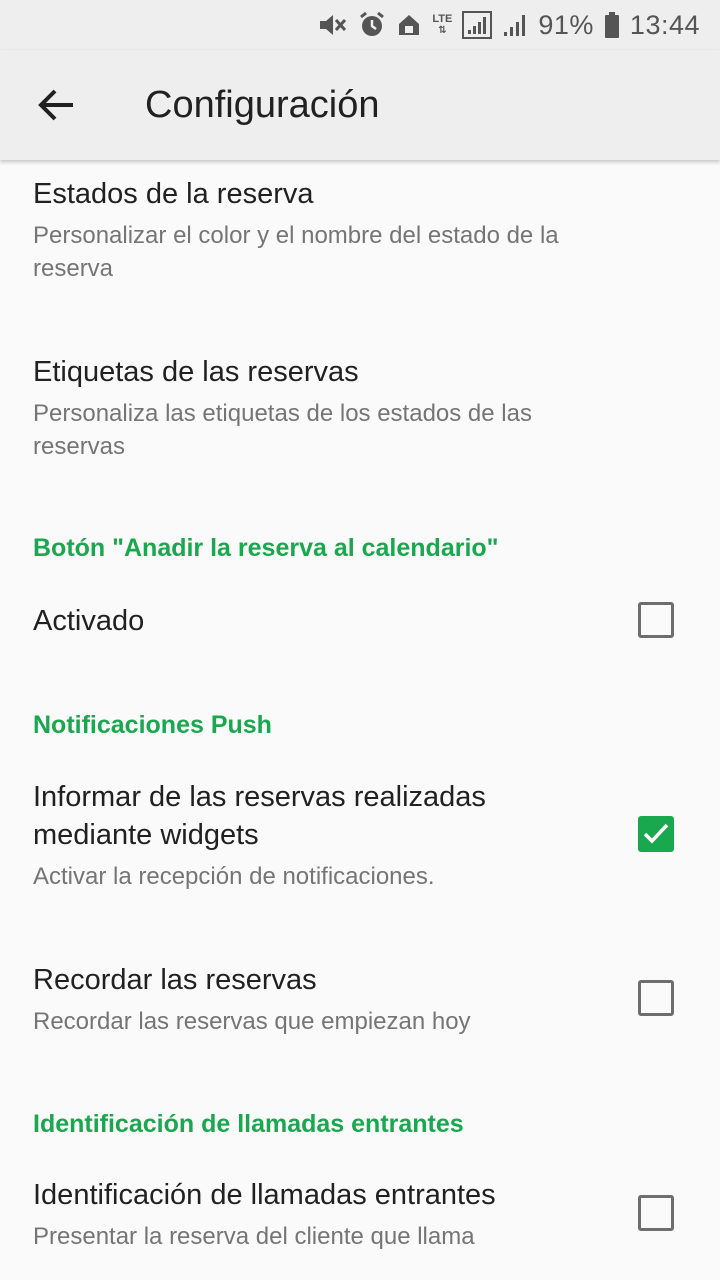  I want to click on battery-icon, so click(612, 25).